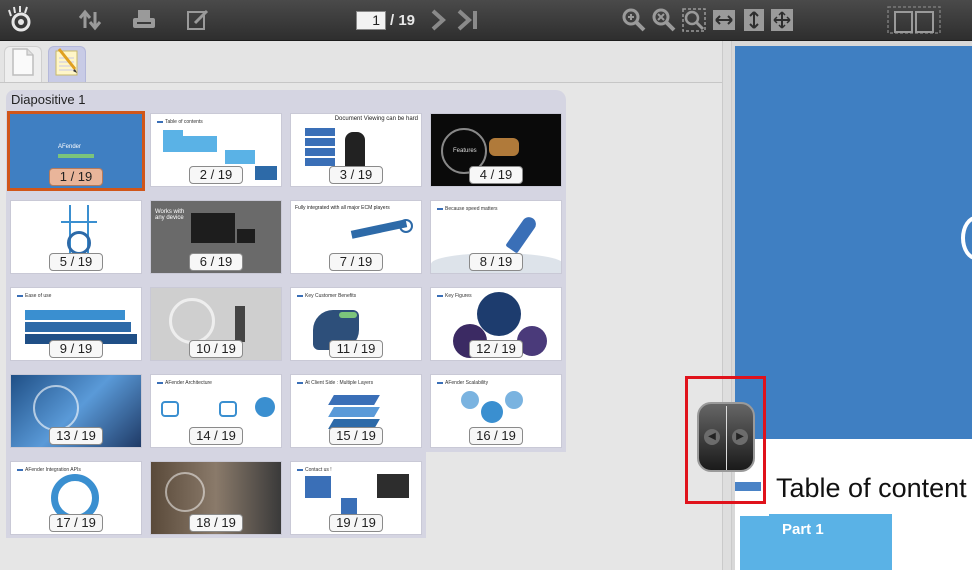  What do you see at coordinates (914, 20) in the screenshot?
I see `two-page-icon` at bounding box center [914, 20].